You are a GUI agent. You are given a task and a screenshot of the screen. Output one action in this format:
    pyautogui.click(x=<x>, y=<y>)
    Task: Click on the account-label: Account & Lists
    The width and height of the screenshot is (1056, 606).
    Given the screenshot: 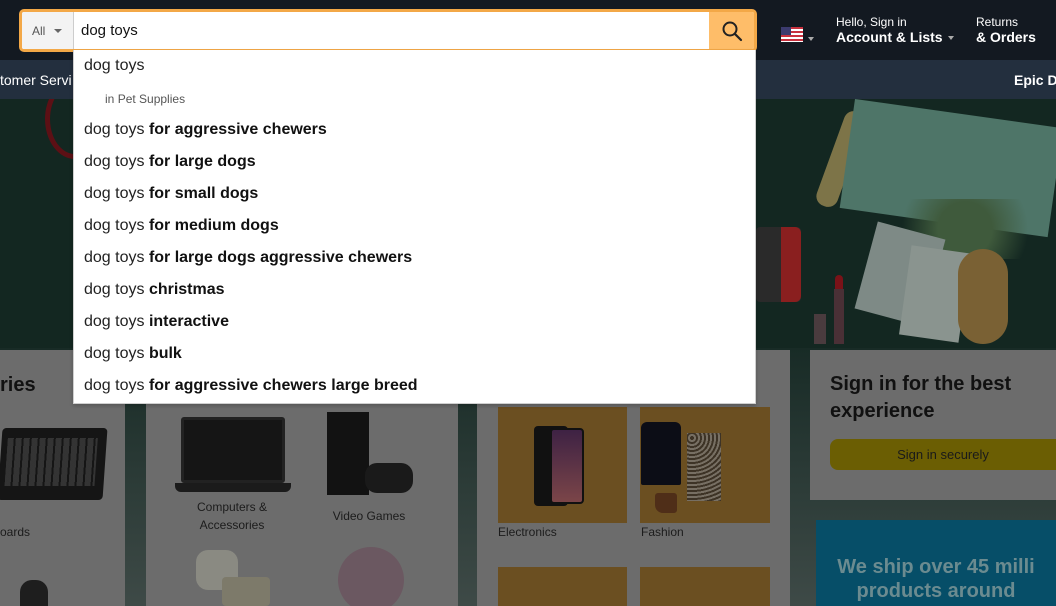 What is the action you would take?
    pyautogui.click(x=889, y=37)
    